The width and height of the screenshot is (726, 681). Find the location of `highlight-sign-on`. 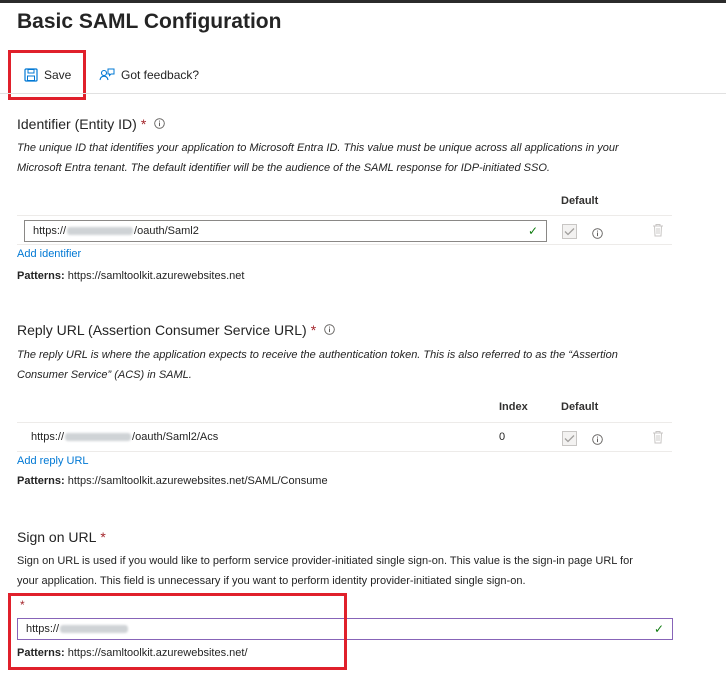

highlight-sign-on is located at coordinates (177, 631).